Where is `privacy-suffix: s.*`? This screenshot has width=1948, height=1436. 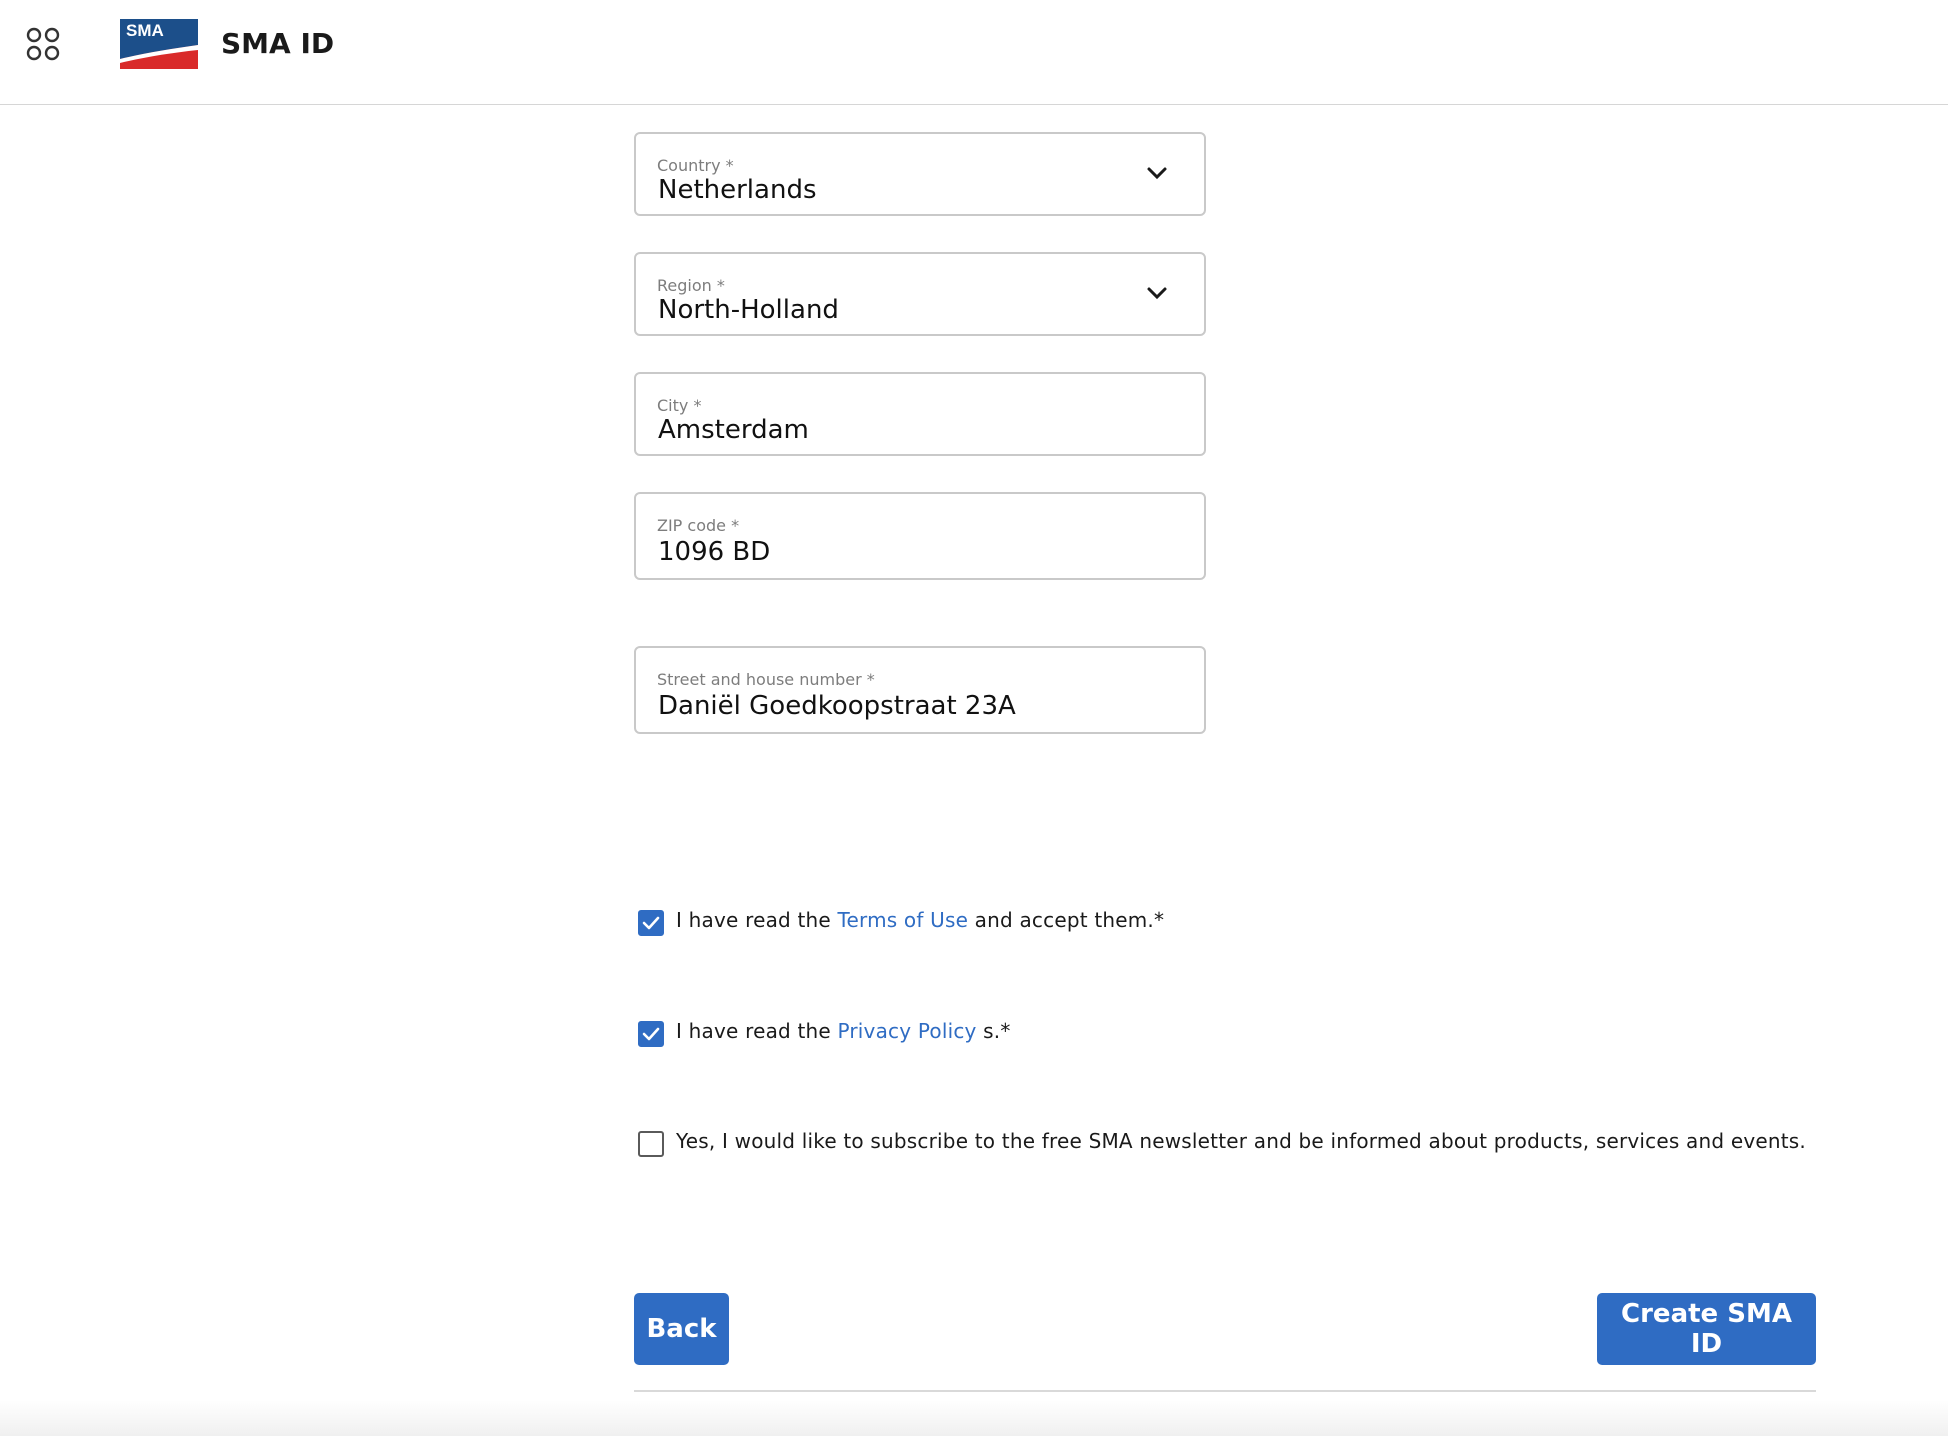 privacy-suffix: s.* is located at coordinates (993, 1031).